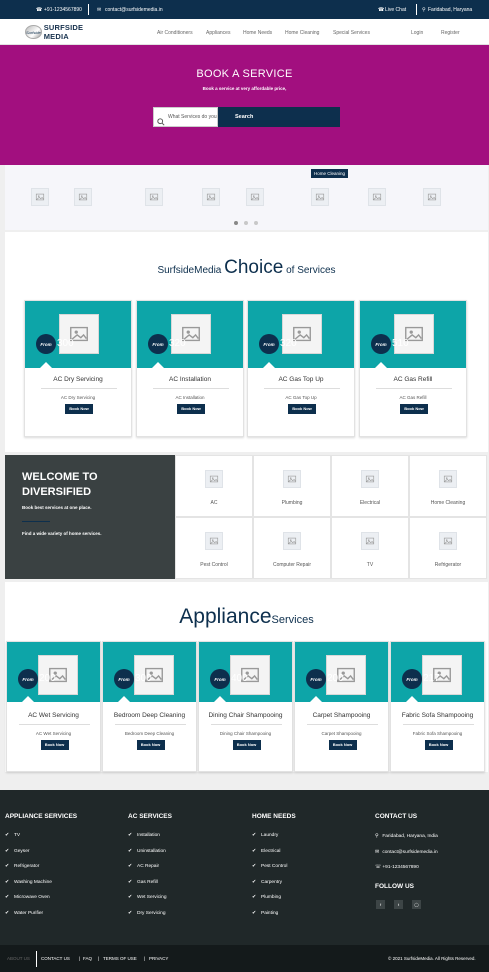  Describe the element at coordinates (158, 958) in the screenshot. I see `bottom-privacy-link: PRIVACY` at that location.